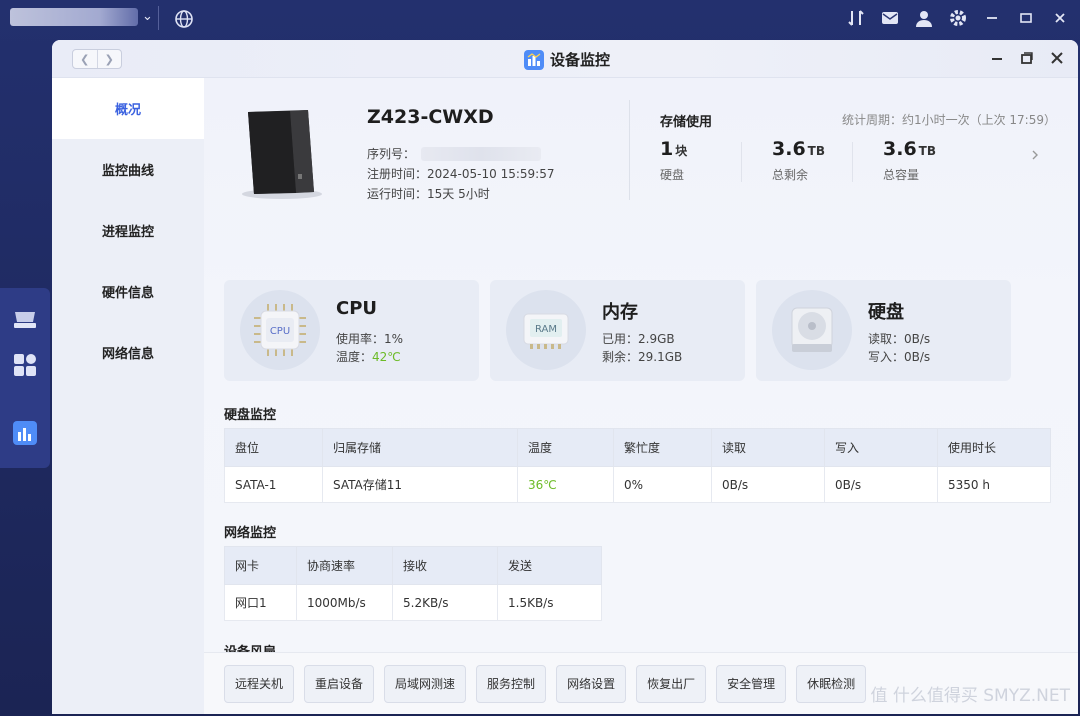 The height and width of the screenshot is (716, 1080). I want to click on table-cell: 36℃, so click(565, 484).